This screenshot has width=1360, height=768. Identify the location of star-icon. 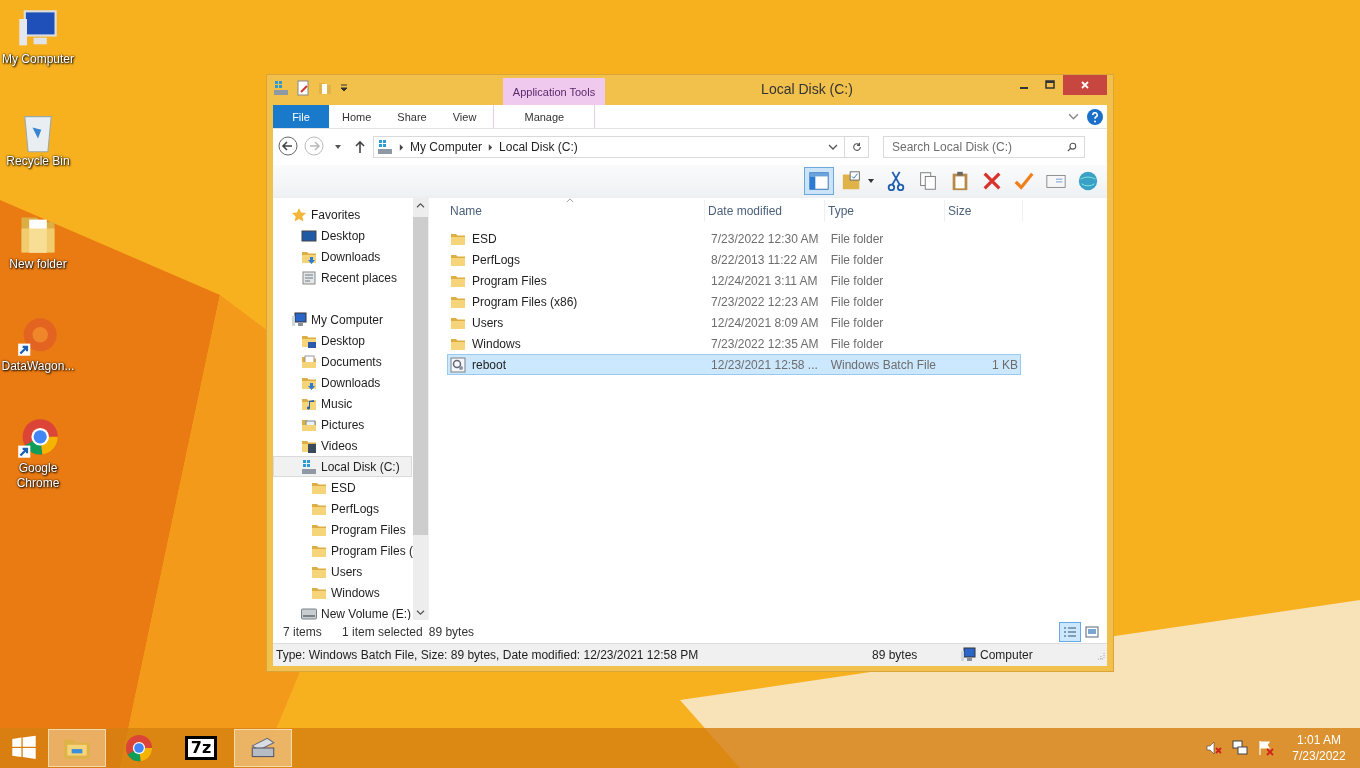
(299, 214).